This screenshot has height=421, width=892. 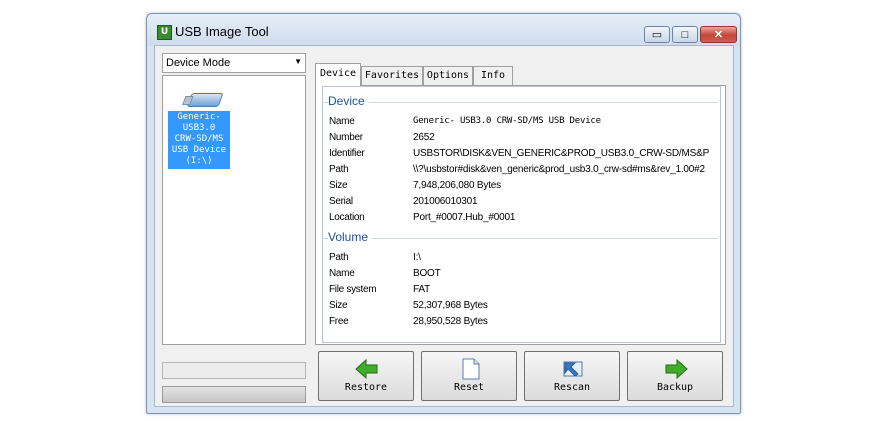 What do you see at coordinates (464, 217) in the screenshot?
I see `row-value: Port_#0007.Hub_#0001` at bounding box center [464, 217].